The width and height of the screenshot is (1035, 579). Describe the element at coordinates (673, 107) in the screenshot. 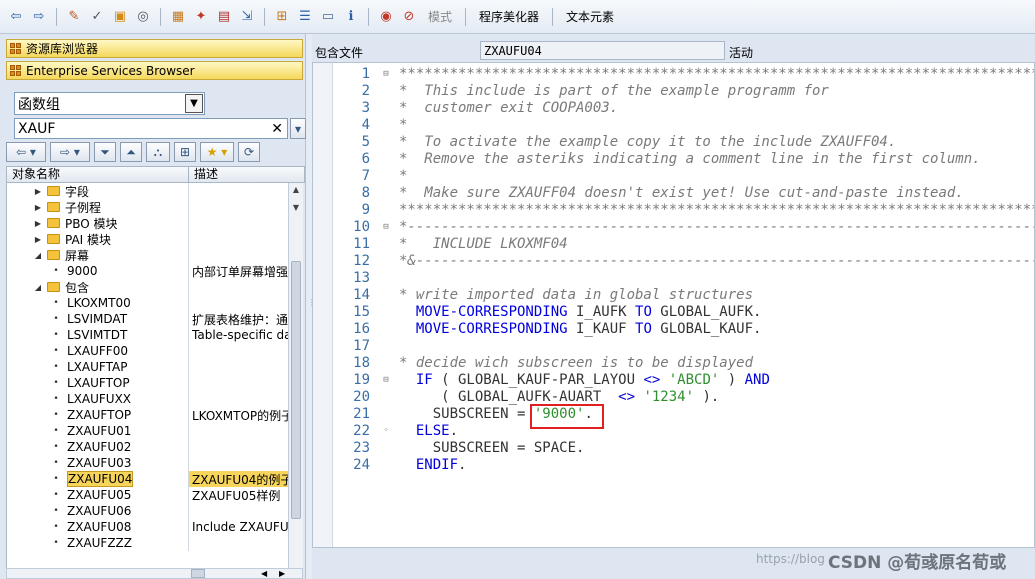

I see `code-line: 3 * customer exit COOPA003.` at that location.